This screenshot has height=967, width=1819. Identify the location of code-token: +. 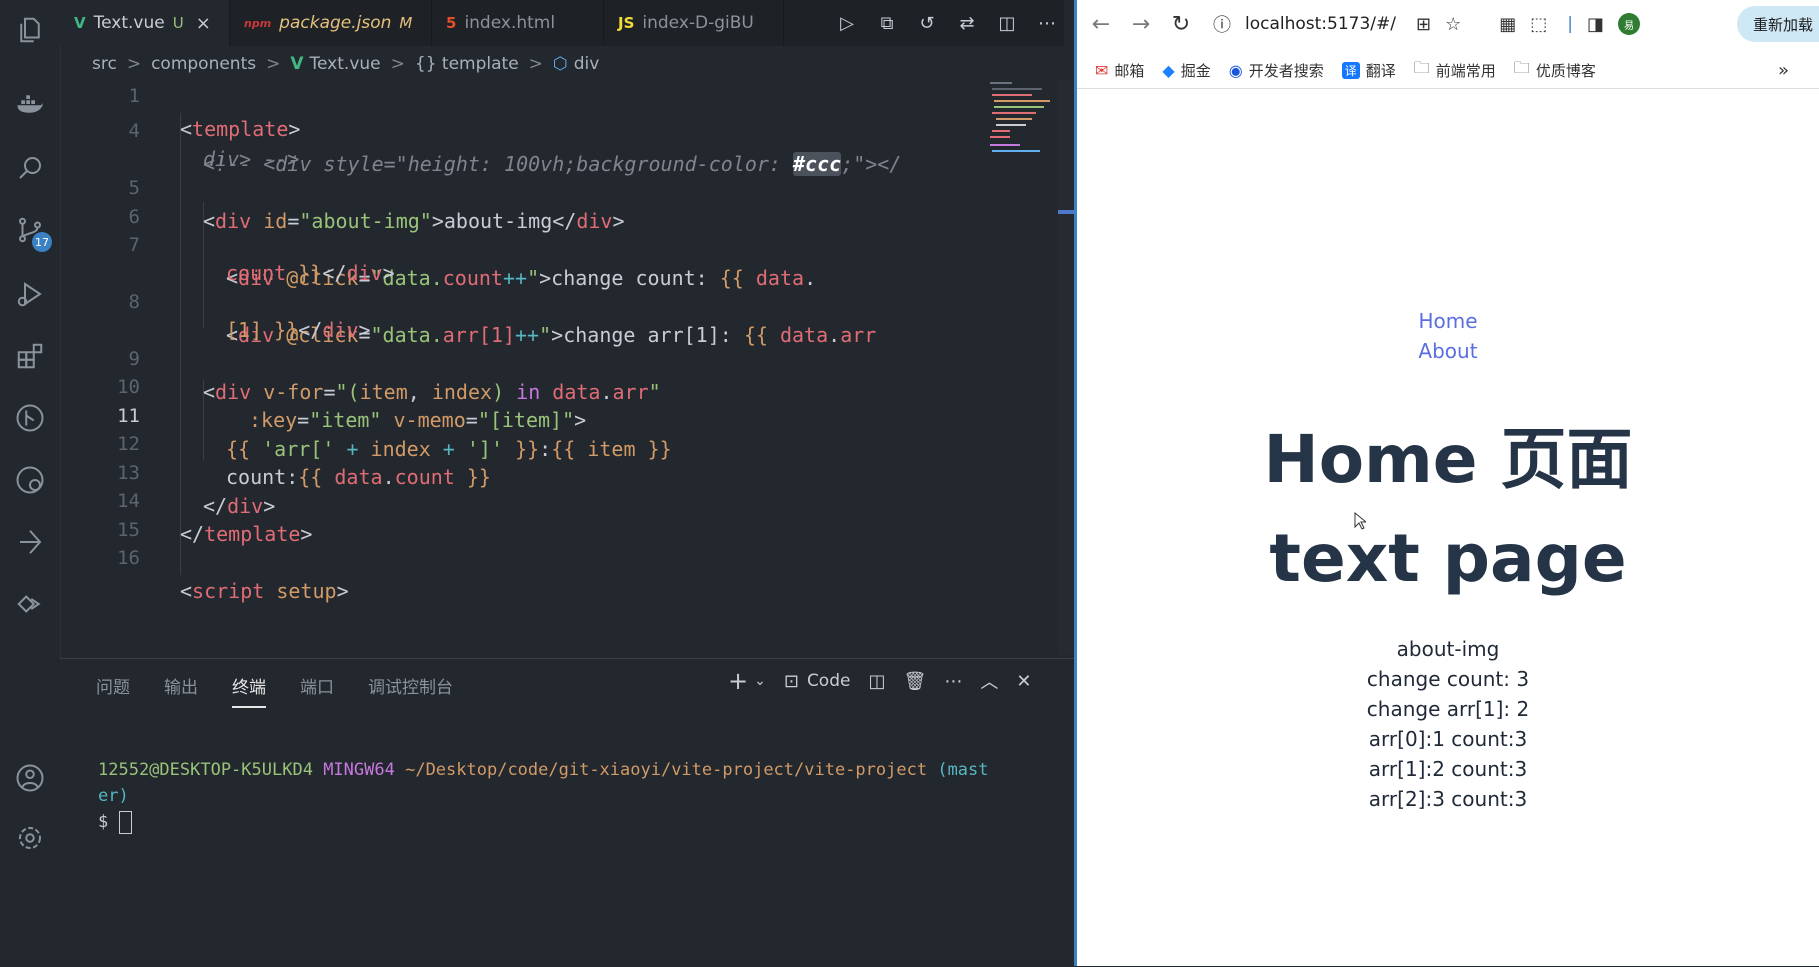
(448, 449).